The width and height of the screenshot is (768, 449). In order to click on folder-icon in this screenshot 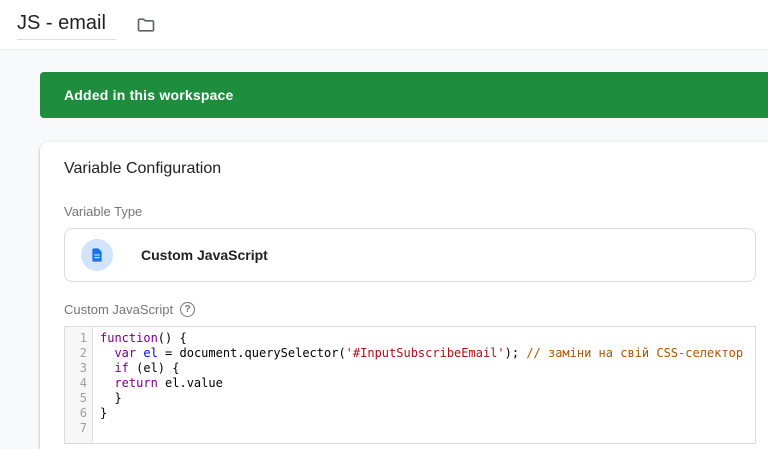, I will do `click(146, 25)`.